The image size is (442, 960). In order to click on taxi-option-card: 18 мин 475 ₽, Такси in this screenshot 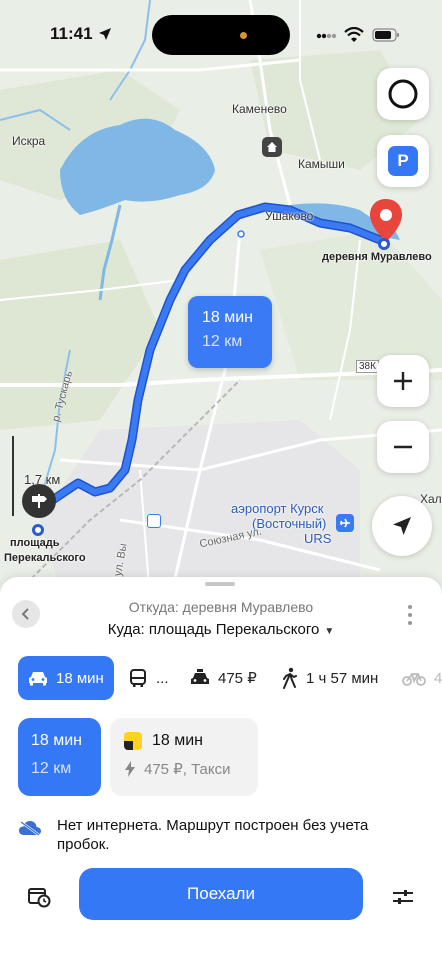, I will do `click(184, 757)`.